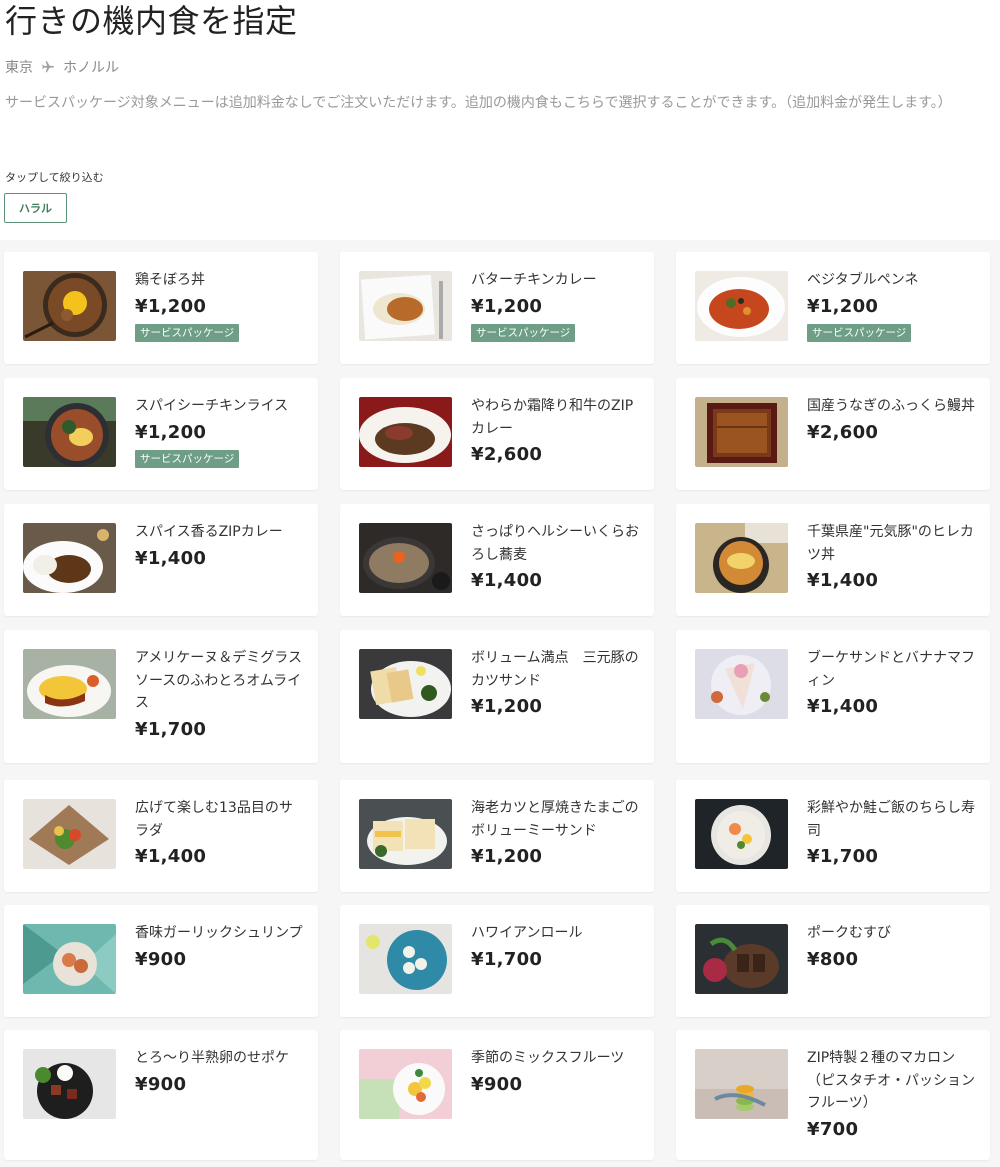 The width and height of the screenshot is (1000, 1167). I want to click on meal-card: 香味ガーリックシュリンプ ¥900, so click(161, 961).